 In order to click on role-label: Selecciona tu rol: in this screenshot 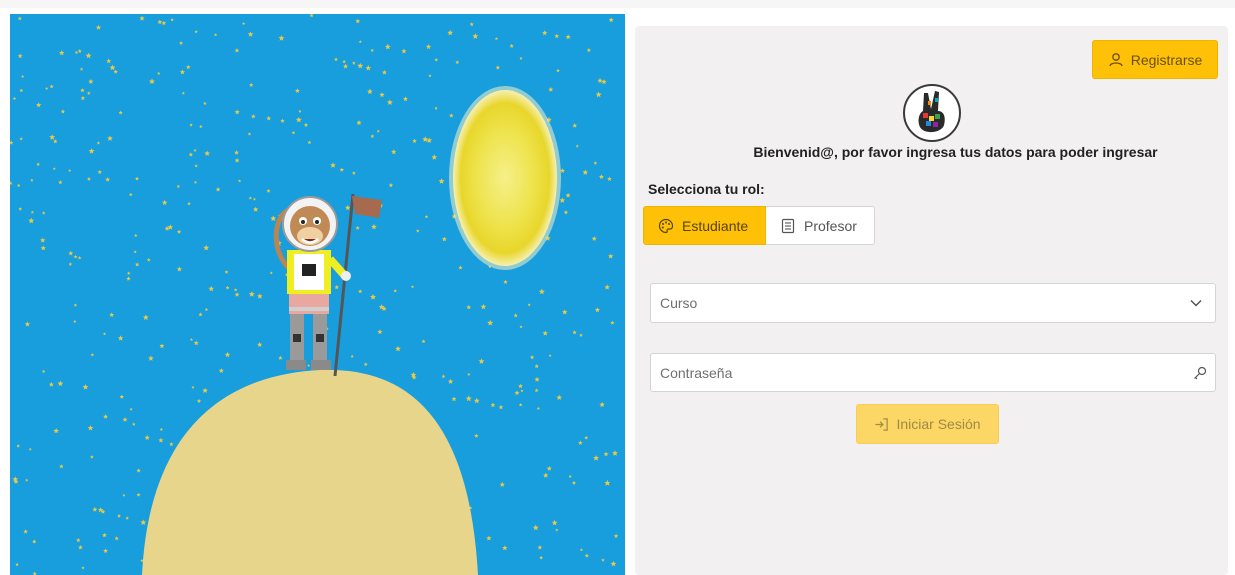, I will do `click(706, 189)`.